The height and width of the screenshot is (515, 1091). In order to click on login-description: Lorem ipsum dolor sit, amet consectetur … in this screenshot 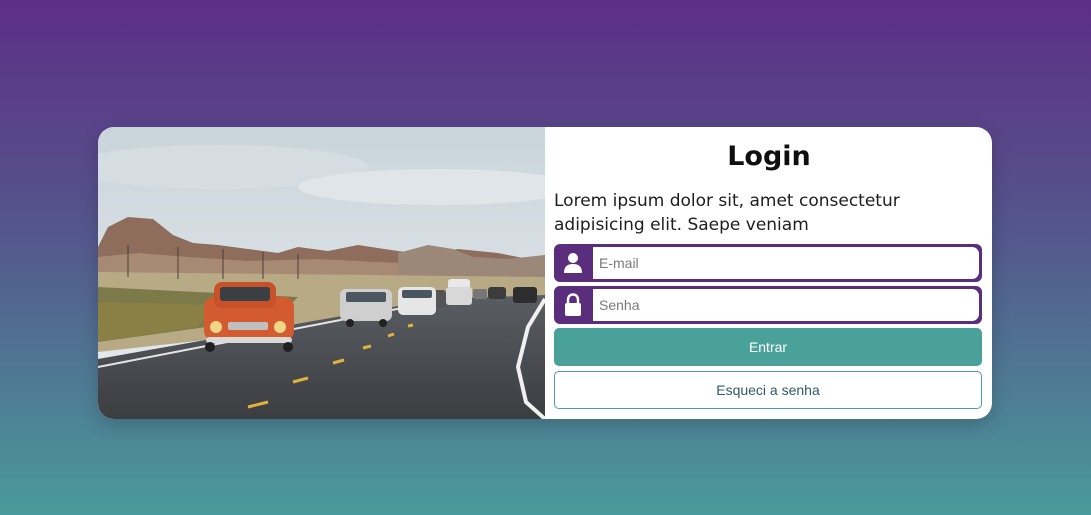, I will do `click(727, 213)`.